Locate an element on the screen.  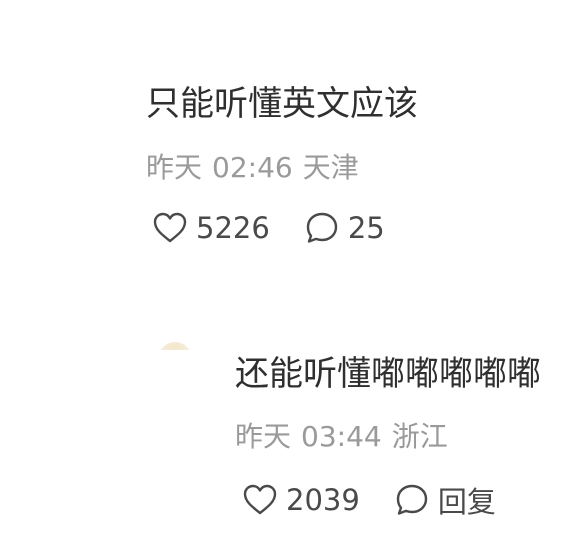
comment-text: 还能听懂嘟嘟嘟嘟嘟 is located at coordinates (388, 374).